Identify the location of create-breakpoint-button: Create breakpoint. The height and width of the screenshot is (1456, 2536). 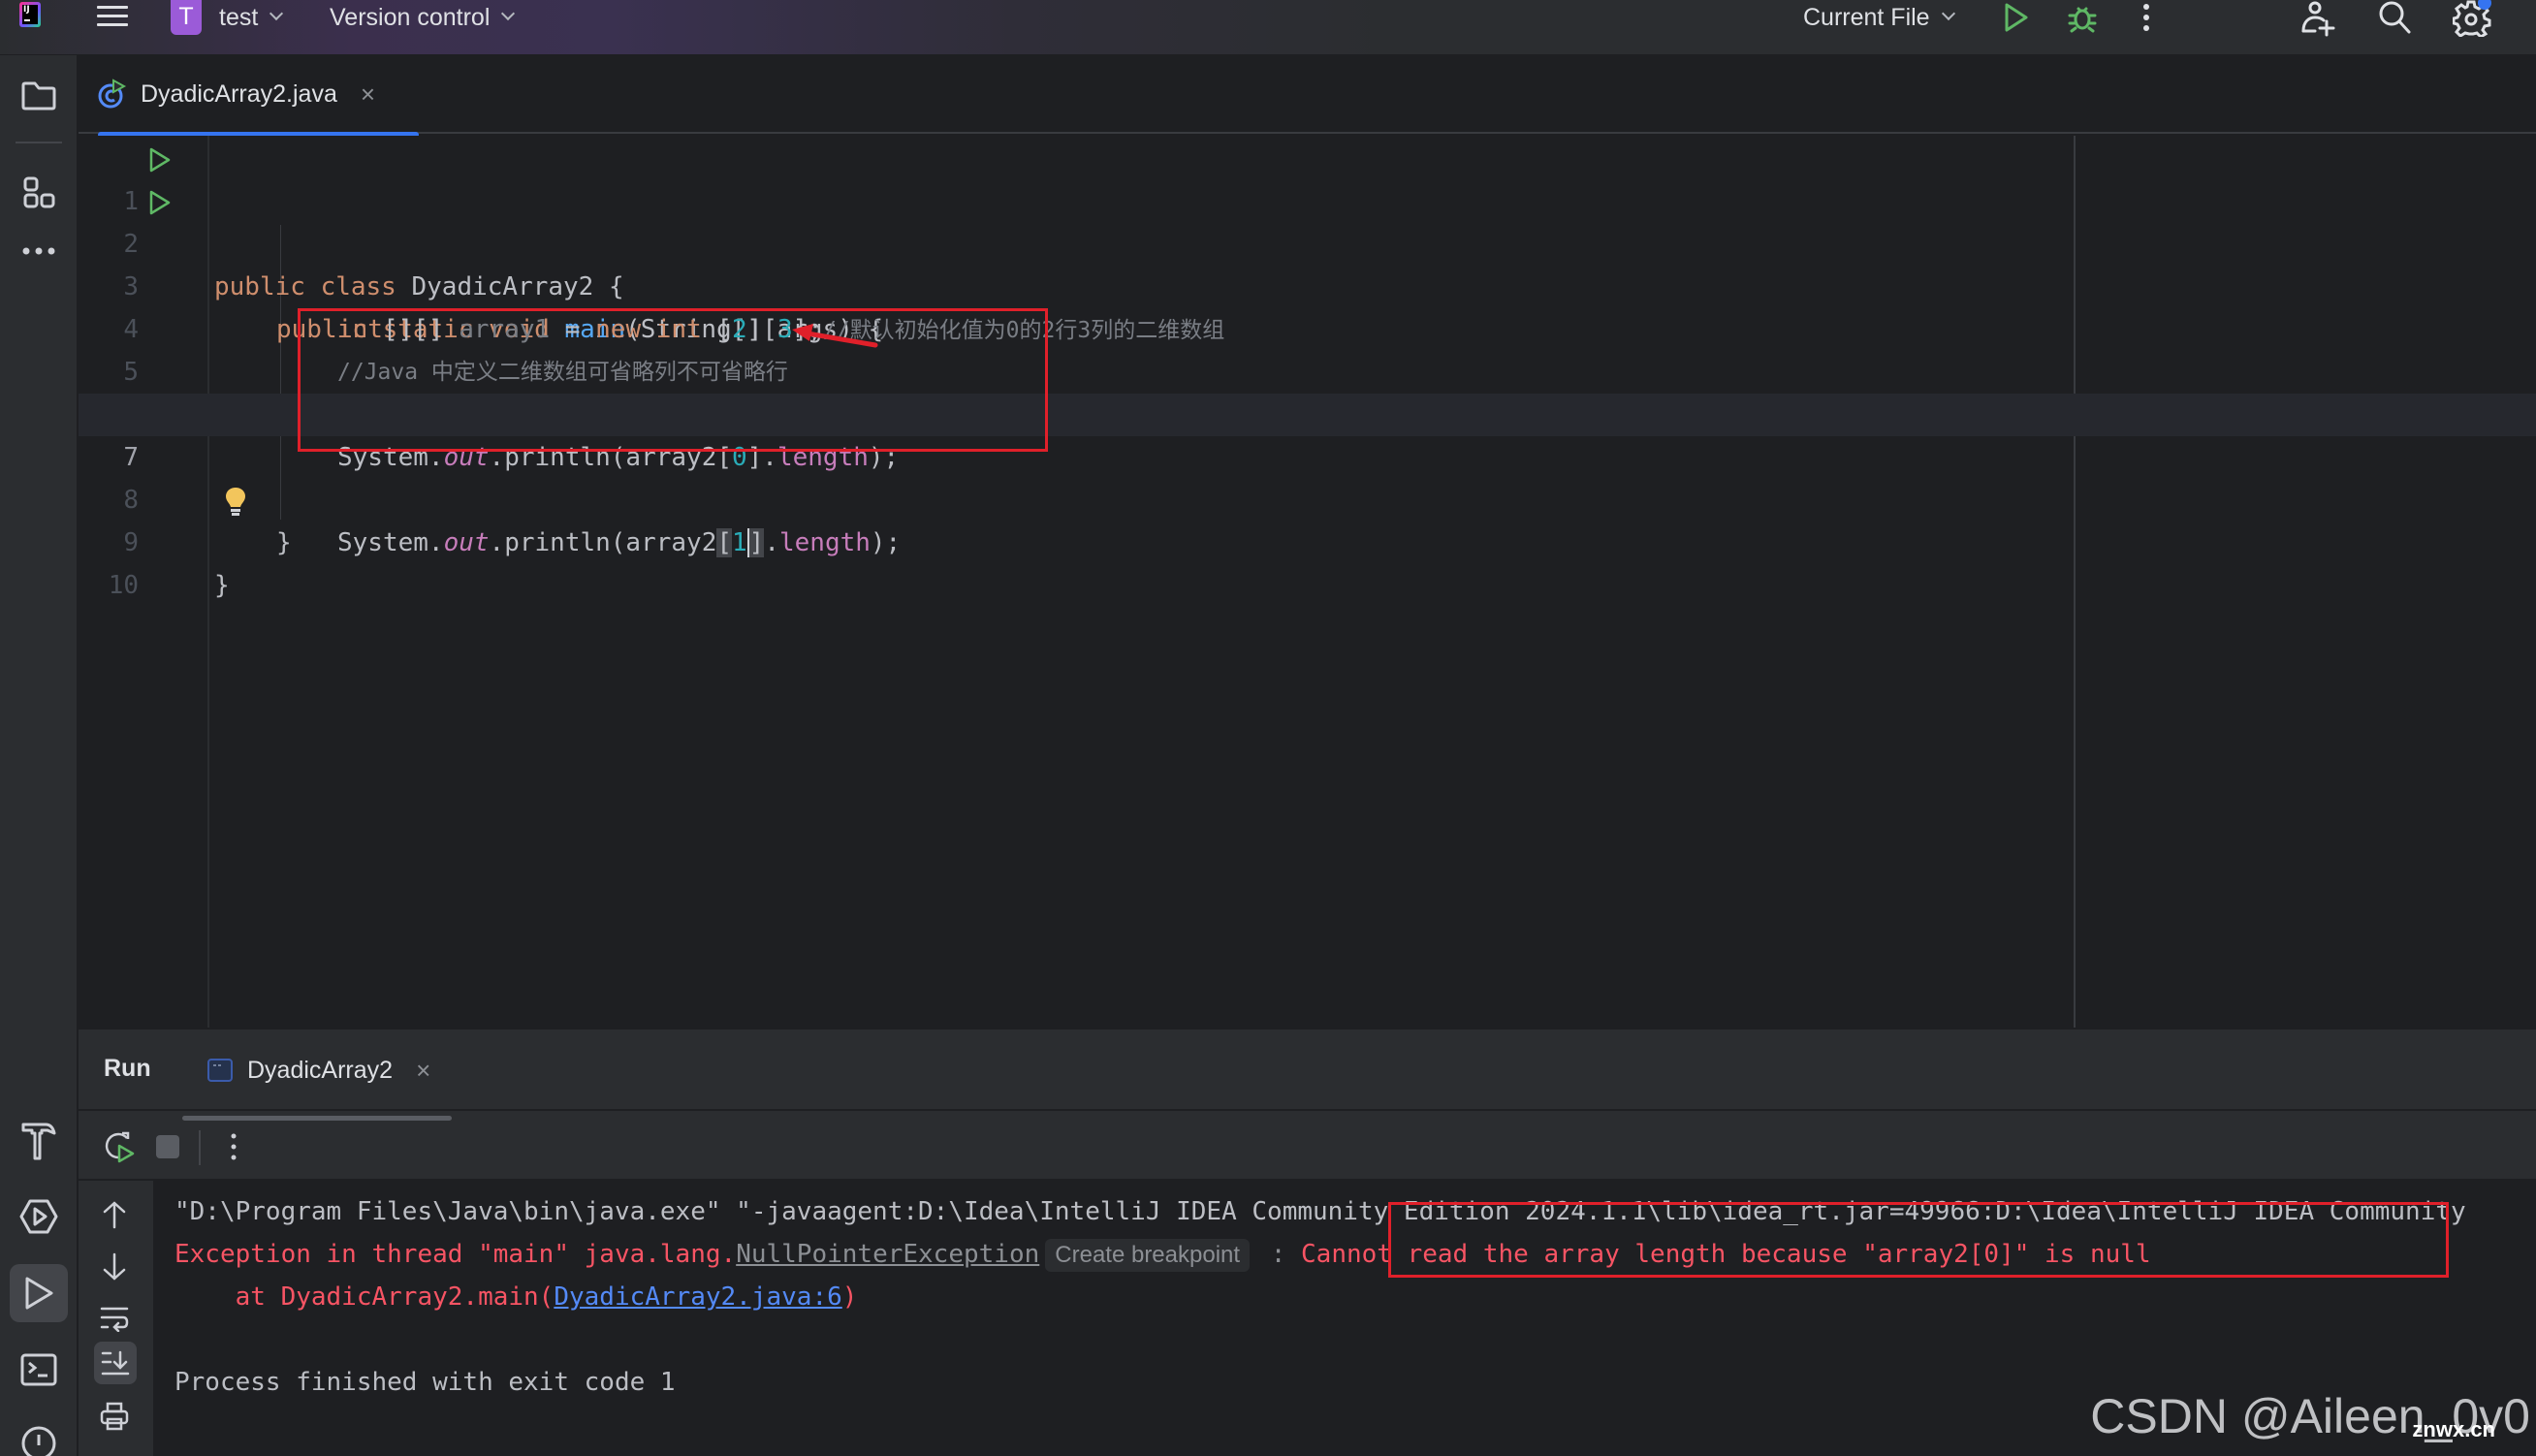
(1148, 1255).